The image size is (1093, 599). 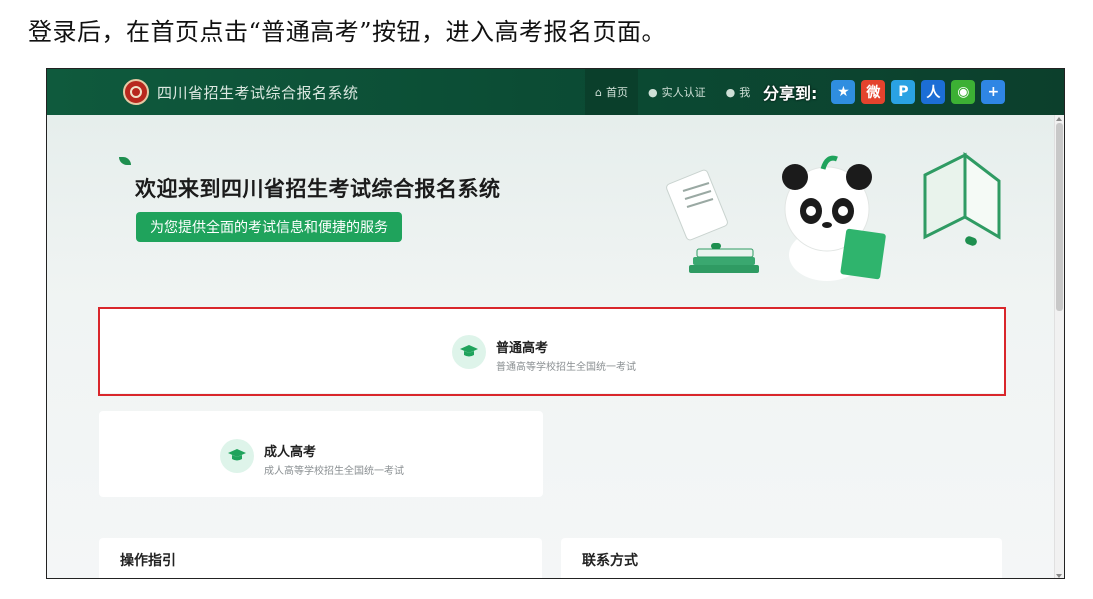 What do you see at coordinates (148, 561) in the screenshot?
I see `guide-title: 操作指引` at bounding box center [148, 561].